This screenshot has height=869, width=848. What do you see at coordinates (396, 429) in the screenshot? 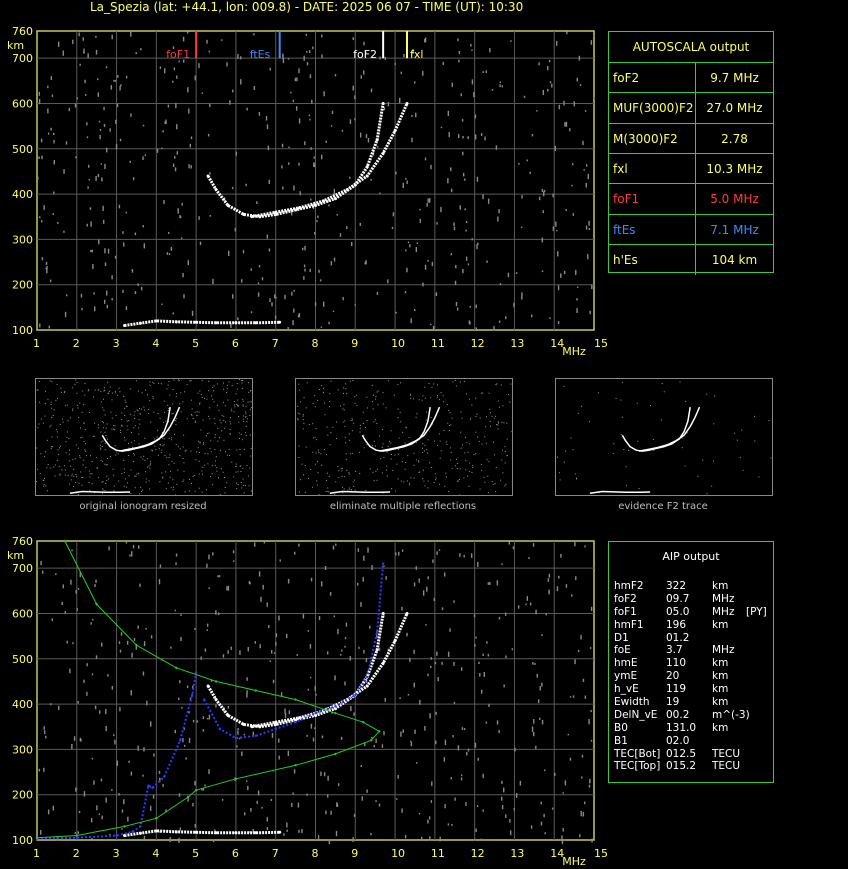
I see `series-trace` at bounding box center [396, 429].